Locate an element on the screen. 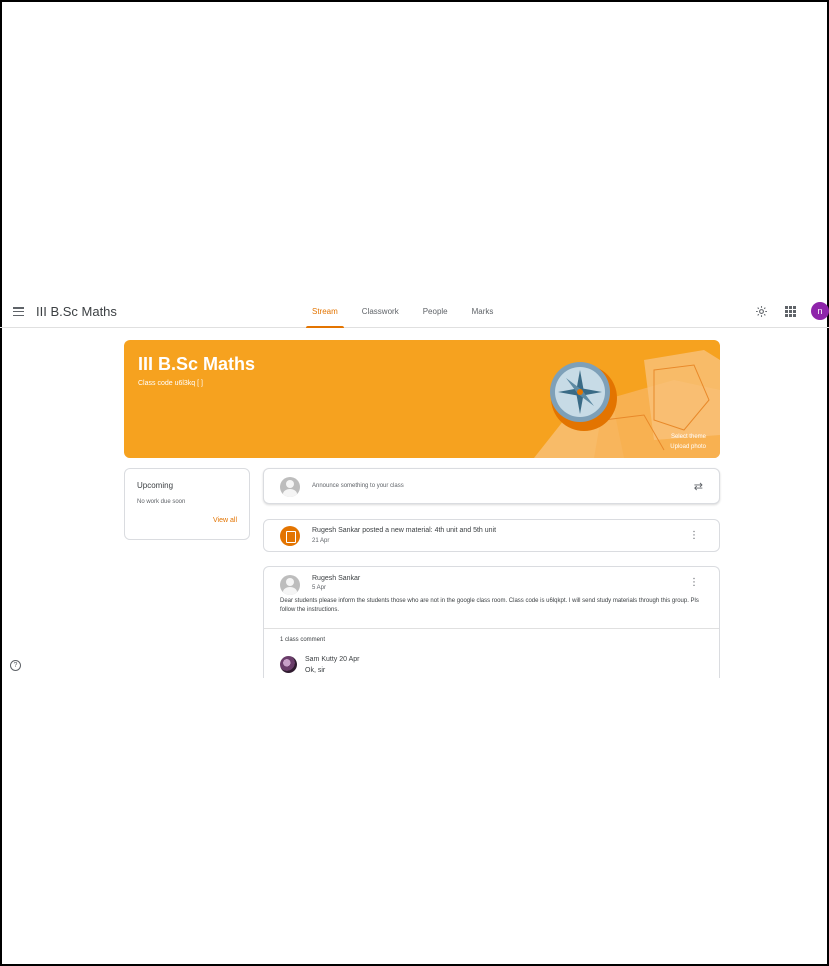 The width and height of the screenshot is (829, 966). upcoming-title: Upcoming is located at coordinates (155, 485).